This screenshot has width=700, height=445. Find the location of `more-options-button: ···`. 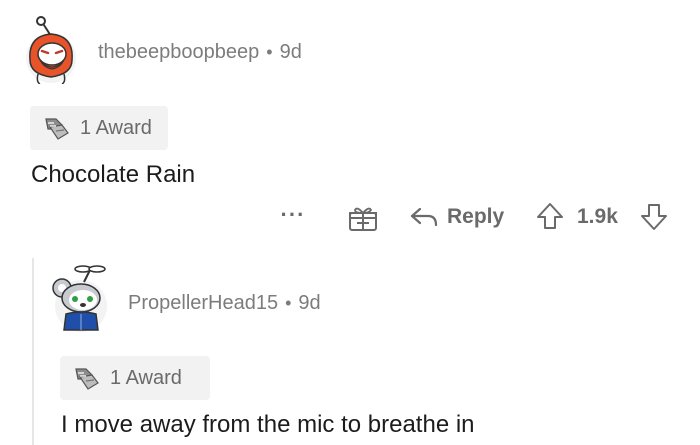

more-options-button: ··· is located at coordinates (293, 217).